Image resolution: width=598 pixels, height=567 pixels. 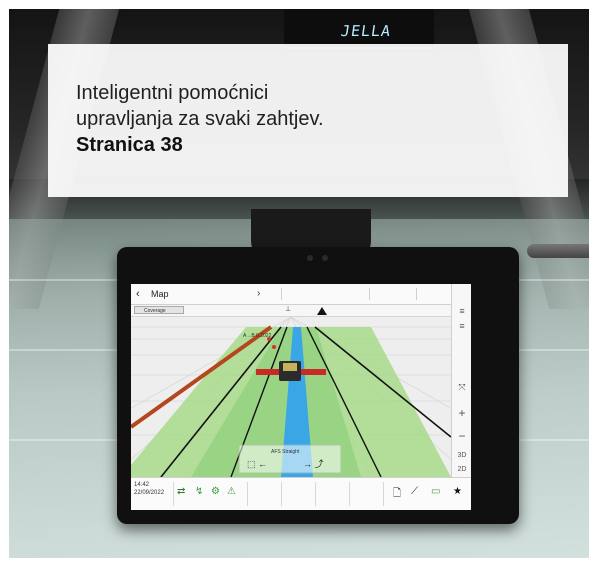 What do you see at coordinates (129, 145) in the screenshot?
I see `page-reference-link: Stranica 38` at bounding box center [129, 145].